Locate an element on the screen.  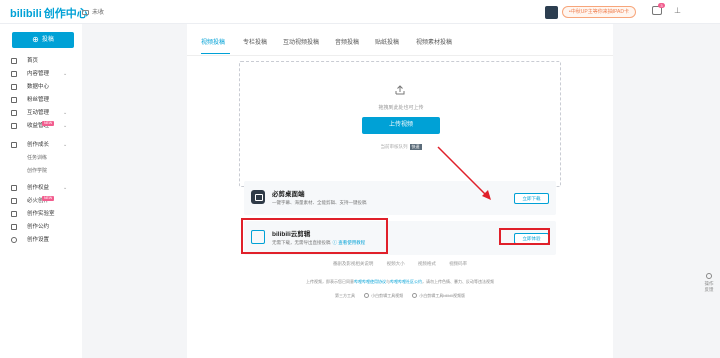
interaction-icon is located at coordinates (14, 113).